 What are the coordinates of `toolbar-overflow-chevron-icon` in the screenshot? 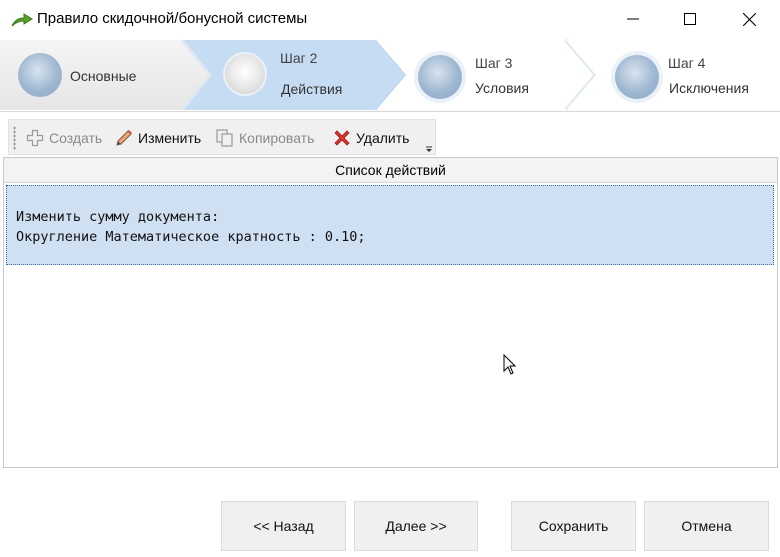 It's located at (429, 143).